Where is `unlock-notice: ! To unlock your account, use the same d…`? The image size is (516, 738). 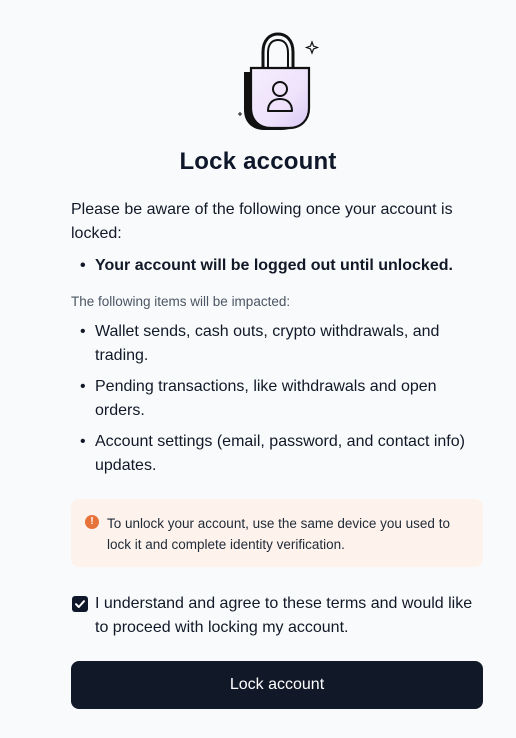
unlock-notice: ! To unlock your account, use the same d… is located at coordinates (277, 533).